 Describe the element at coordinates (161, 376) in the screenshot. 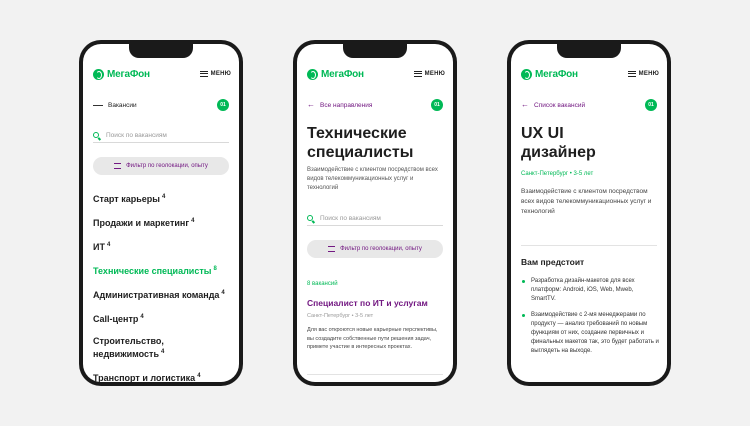

I see `category-item: Транспорт и логистика 4` at that location.